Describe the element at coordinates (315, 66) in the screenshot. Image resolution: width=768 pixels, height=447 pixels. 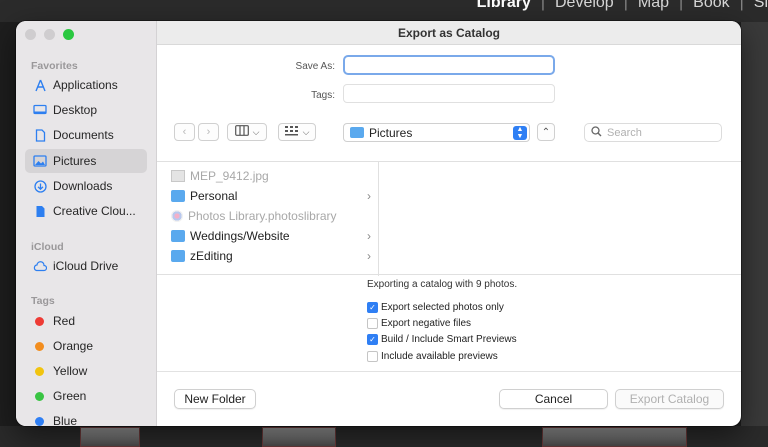
I see `save-as-label: Save As:` at that location.